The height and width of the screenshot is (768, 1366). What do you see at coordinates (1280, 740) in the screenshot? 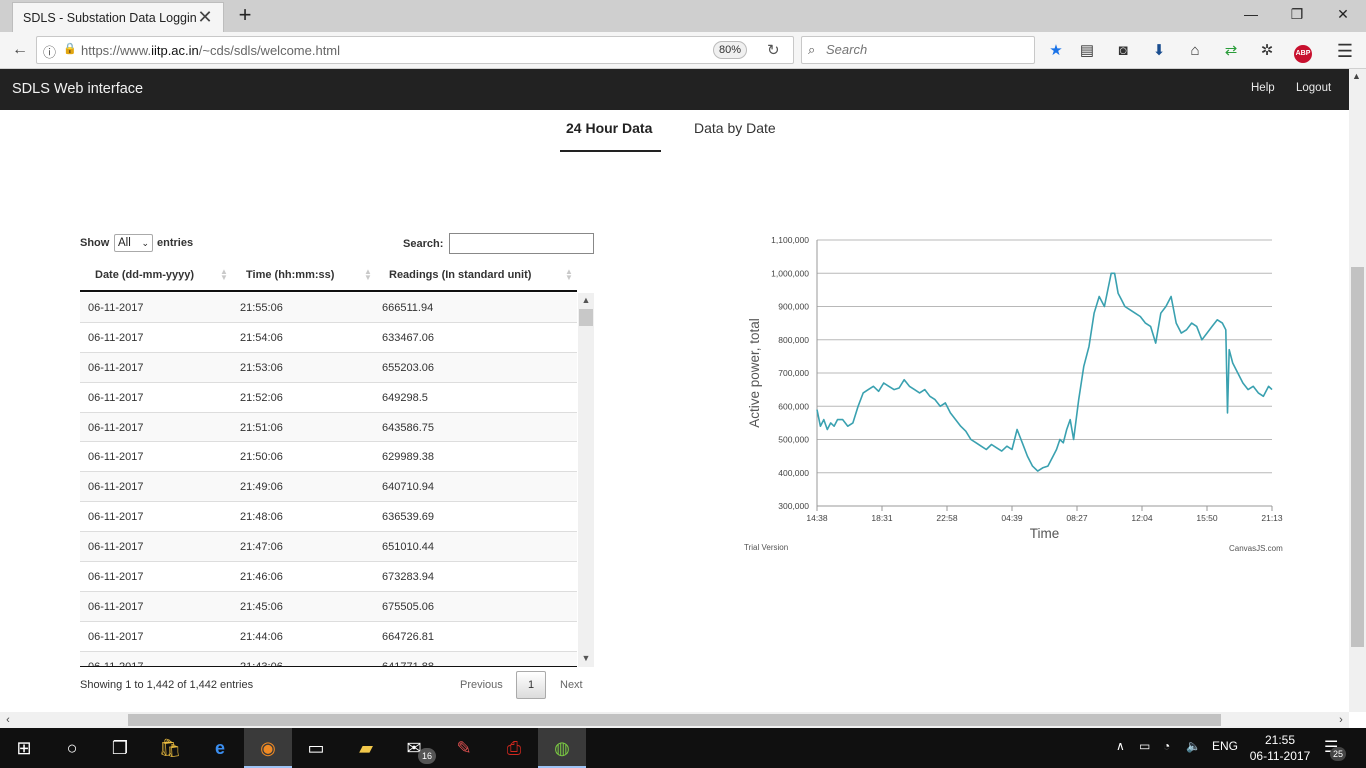
I see `clock-time: 21:55` at bounding box center [1280, 740].